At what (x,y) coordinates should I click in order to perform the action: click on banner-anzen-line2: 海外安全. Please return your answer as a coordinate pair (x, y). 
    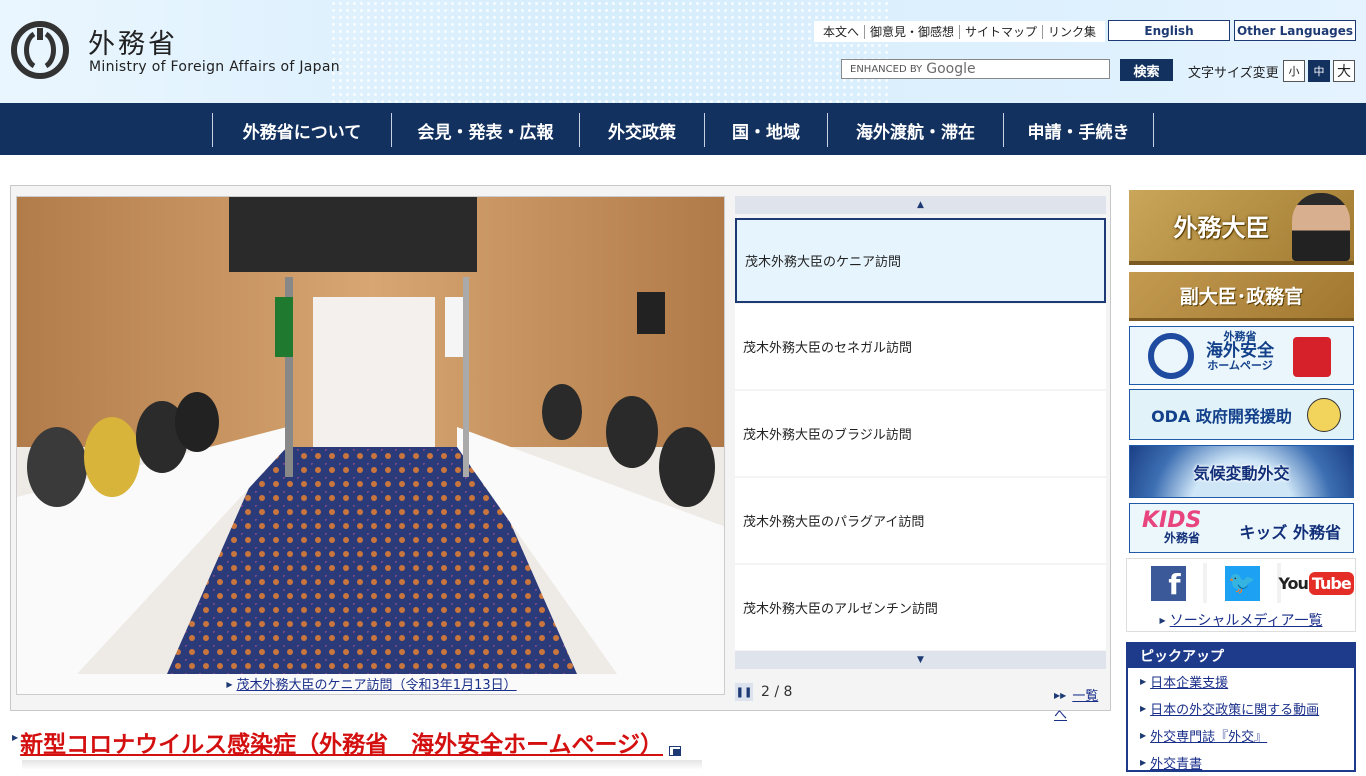
    Looking at the image, I should click on (1240, 350).